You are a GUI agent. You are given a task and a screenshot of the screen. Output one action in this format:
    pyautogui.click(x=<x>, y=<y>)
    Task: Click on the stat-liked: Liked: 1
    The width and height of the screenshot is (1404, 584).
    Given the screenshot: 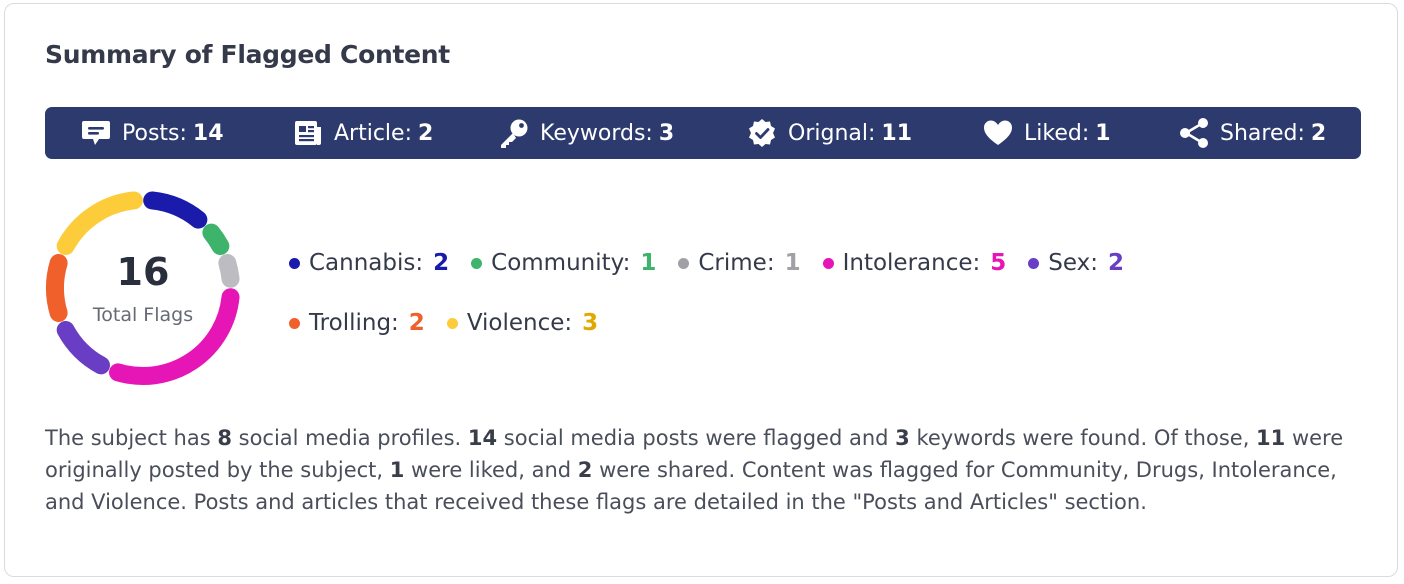 What is the action you would take?
    pyautogui.click(x=1046, y=133)
    